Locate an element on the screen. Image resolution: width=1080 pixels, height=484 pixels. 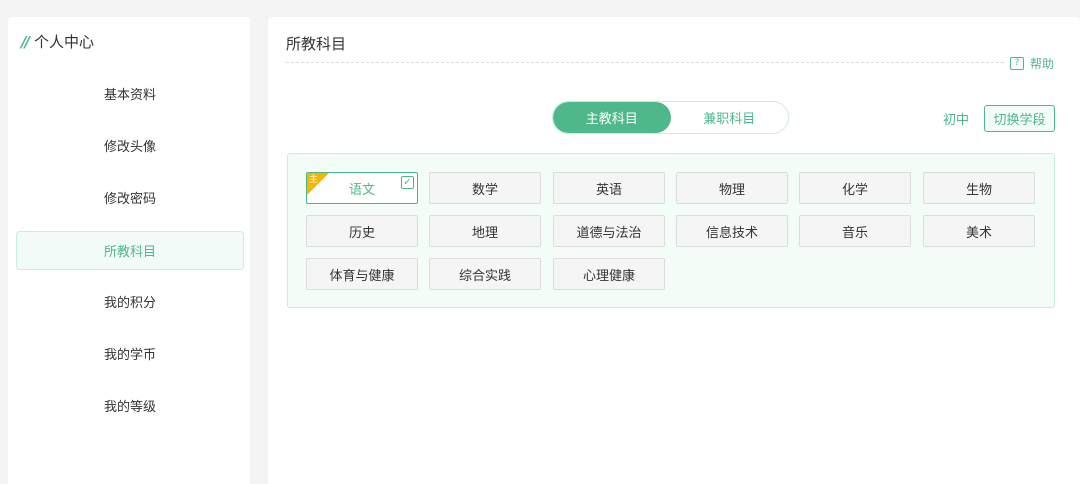
subject-pe-health: 体育与健康 is located at coordinates (362, 274).